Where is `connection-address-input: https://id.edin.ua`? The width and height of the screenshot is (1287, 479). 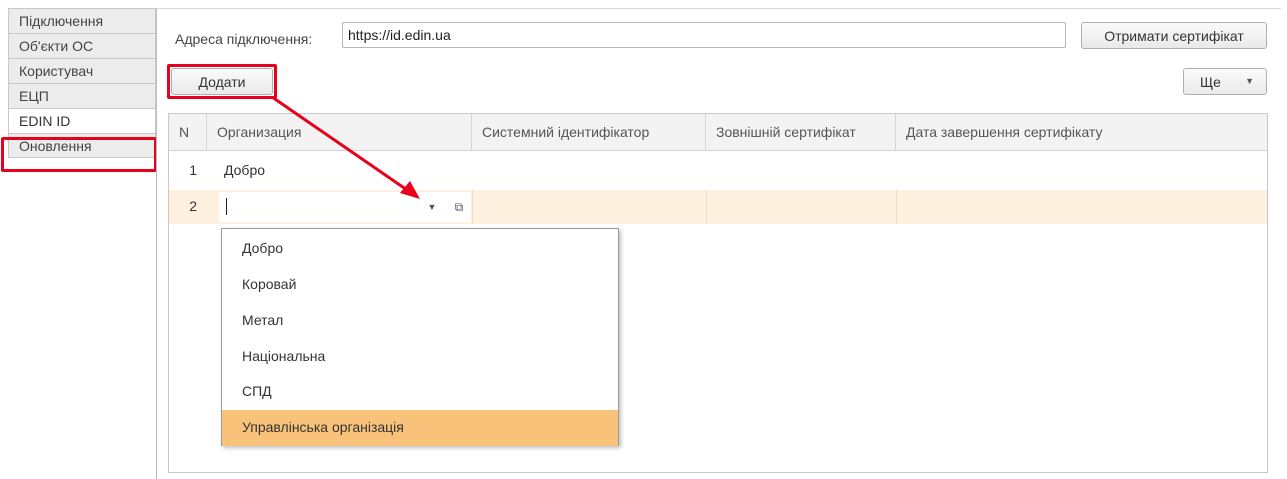 connection-address-input: https://id.edin.ua is located at coordinates (704, 35).